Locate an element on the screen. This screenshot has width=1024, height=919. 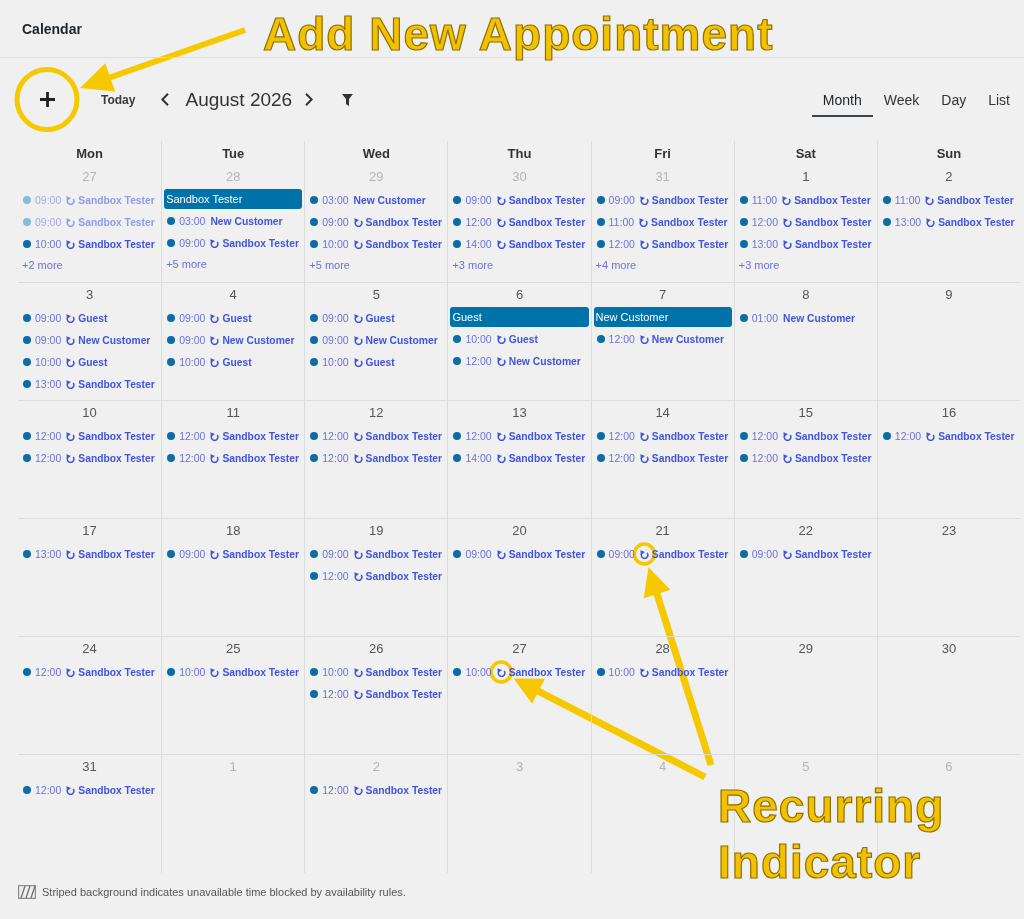
event-time: 13:00 is located at coordinates (908, 222).